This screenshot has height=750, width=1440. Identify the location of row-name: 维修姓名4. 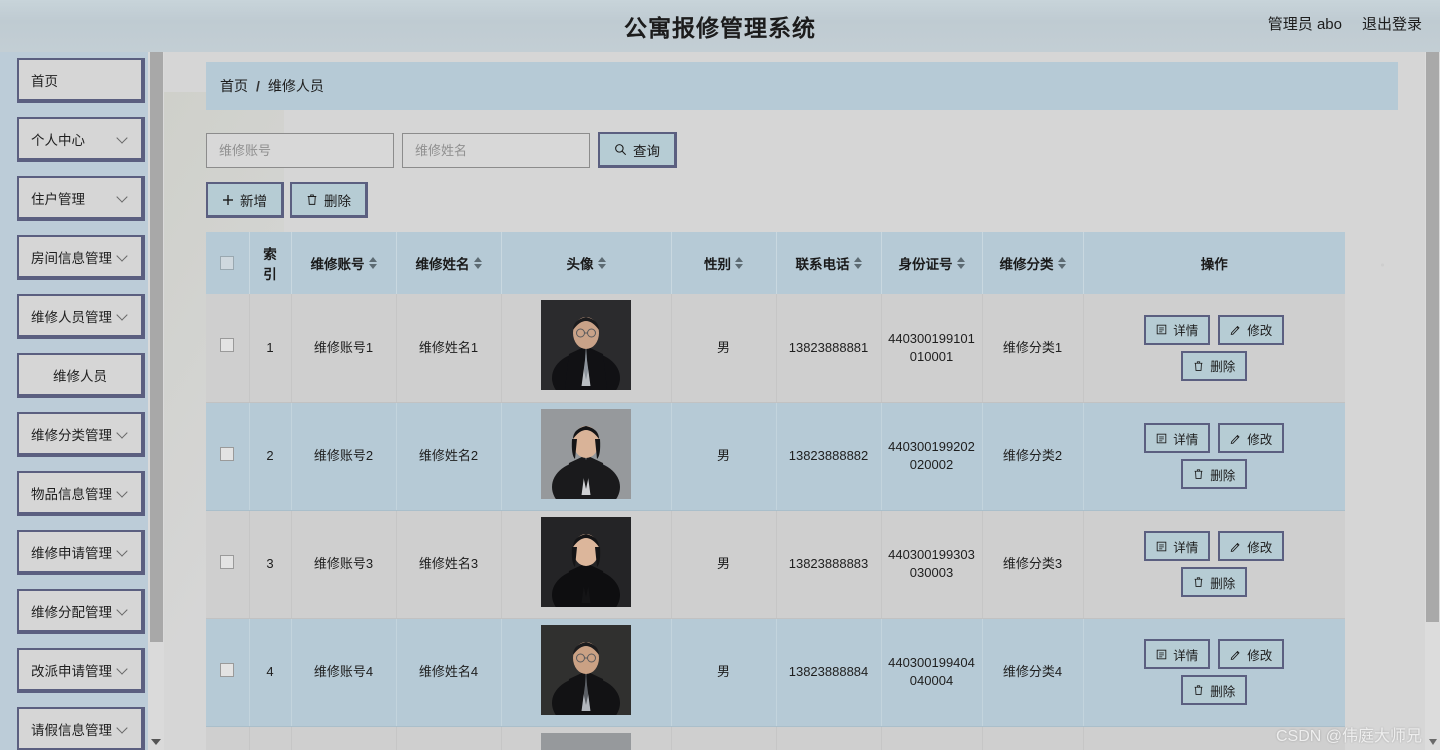
(448, 672).